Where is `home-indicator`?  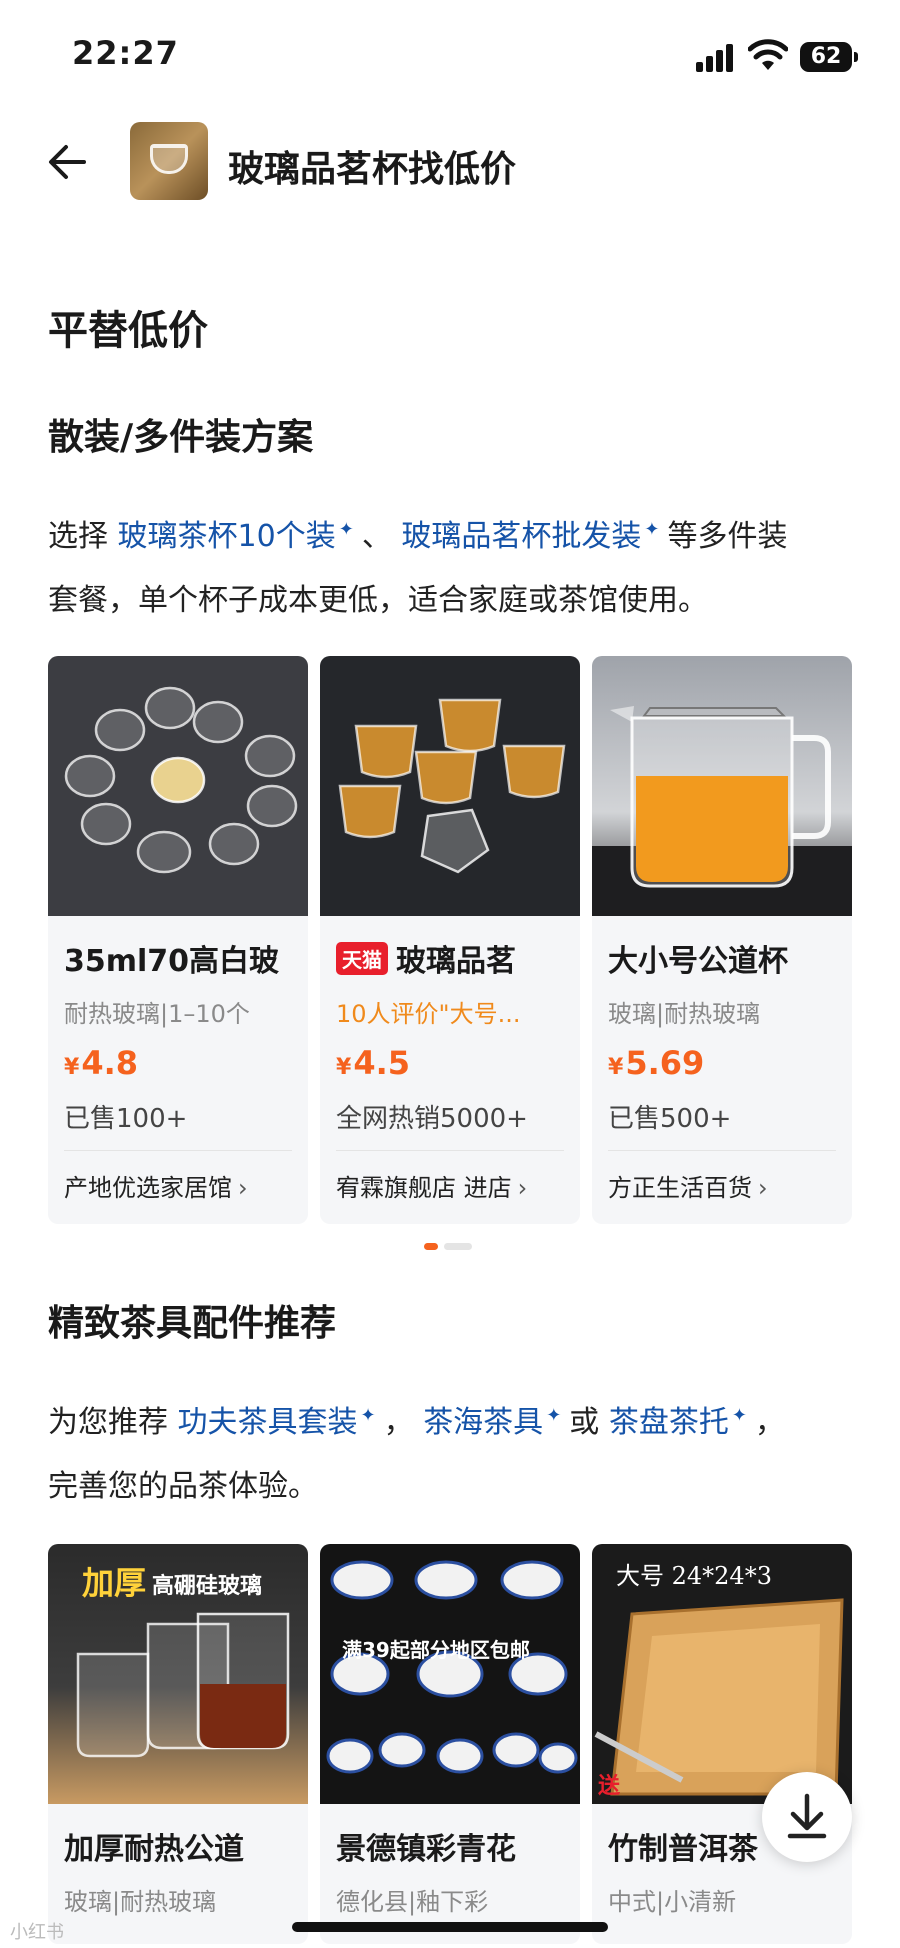
home-indicator is located at coordinates (450, 1927).